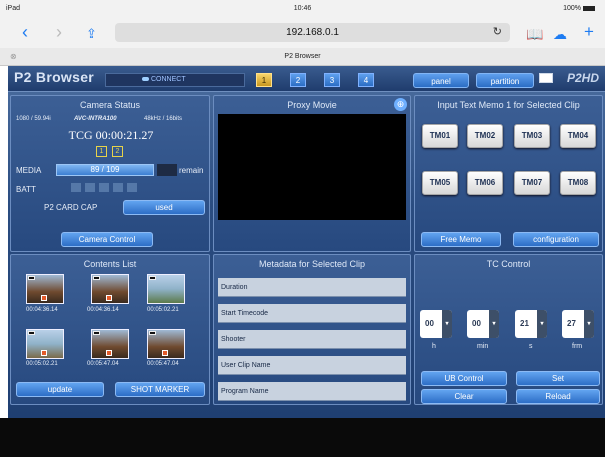 This screenshot has width=605, height=457. What do you see at coordinates (91, 34) in the screenshot?
I see `share-icon: ⇪` at bounding box center [91, 34].